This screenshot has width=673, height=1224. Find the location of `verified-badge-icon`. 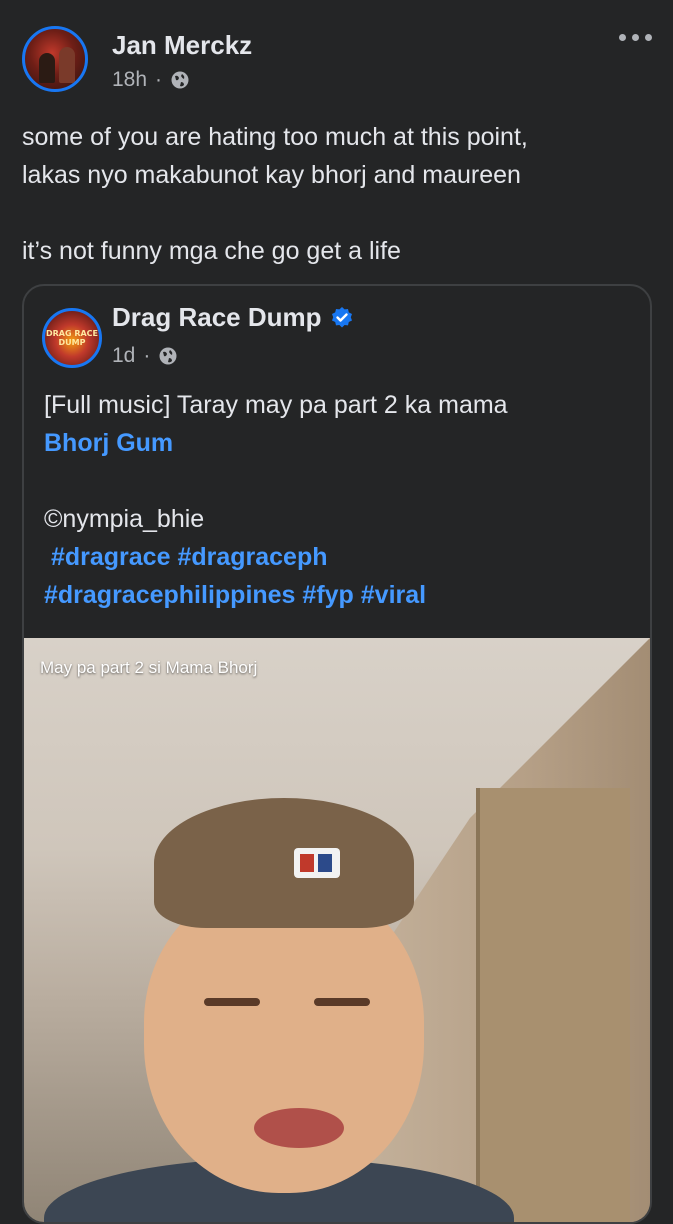

verified-badge-icon is located at coordinates (341, 316).